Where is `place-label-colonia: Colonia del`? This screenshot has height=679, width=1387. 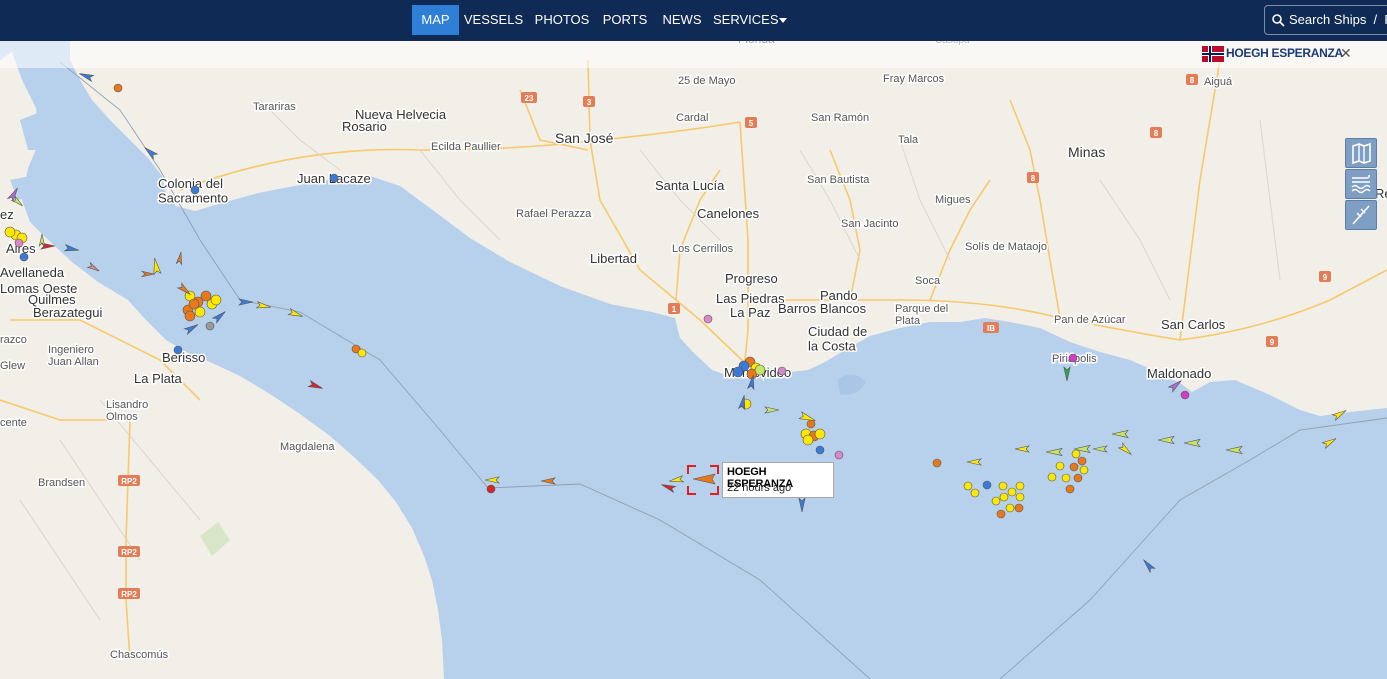 place-label-colonia: Colonia del is located at coordinates (190, 183).